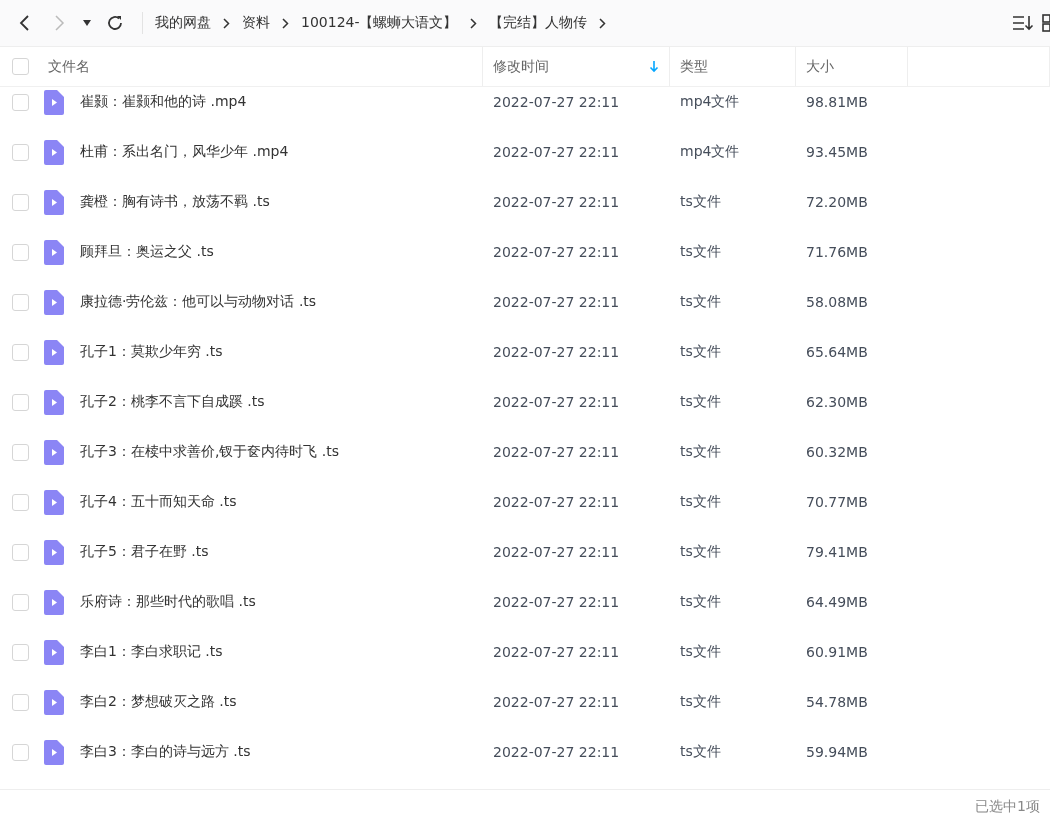 The width and height of the screenshot is (1050, 823). I want to click on file-name: 李白2：梦想破灭之路 .ts, so click(281, 702).